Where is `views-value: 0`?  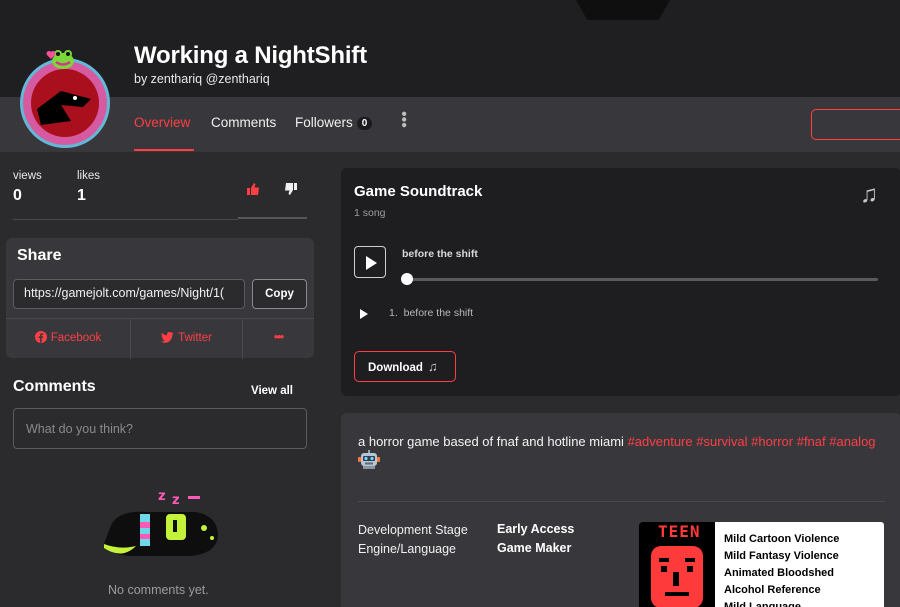 views-value: 0 is located at coordinates (17, 195).